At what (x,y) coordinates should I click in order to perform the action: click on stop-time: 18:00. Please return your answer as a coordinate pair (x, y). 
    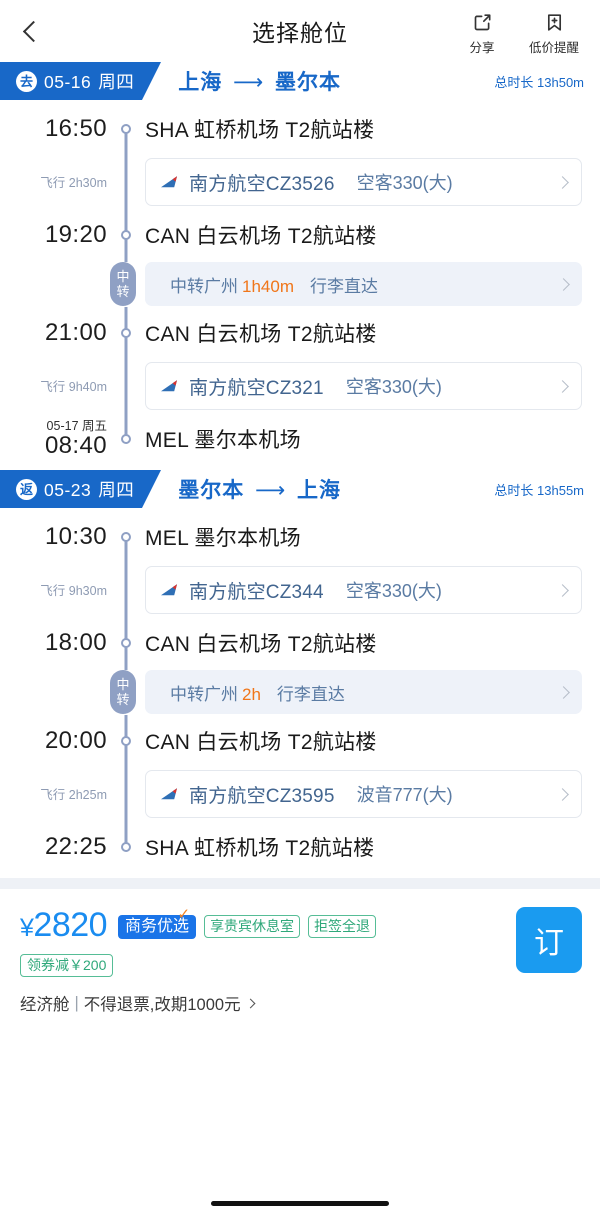
    Looking at the image, I should click on (75, 642).